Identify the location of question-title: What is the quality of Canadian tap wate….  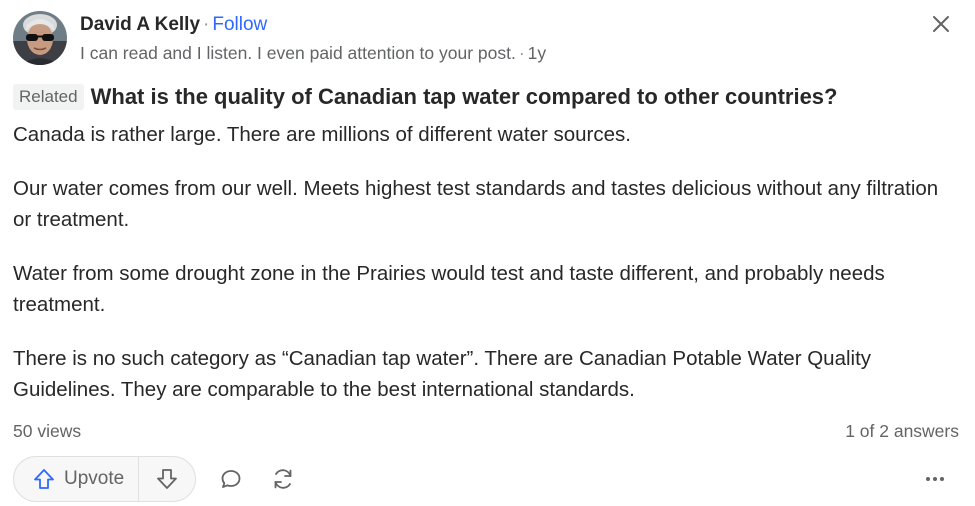
(464, 97).